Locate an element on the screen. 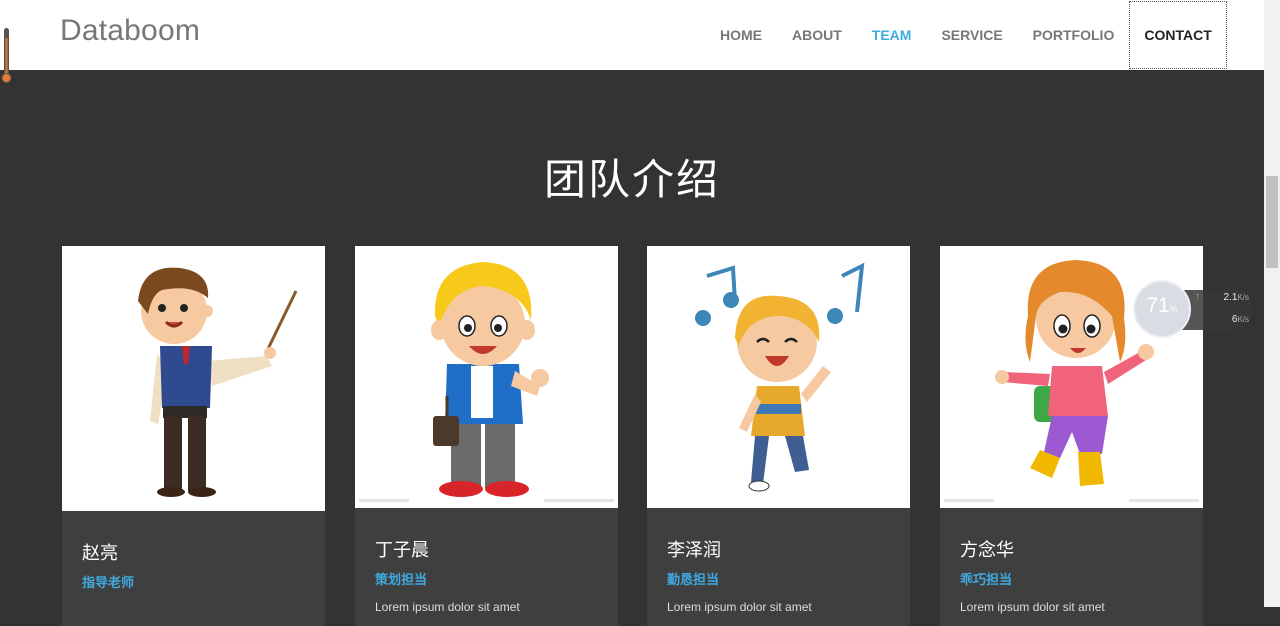 The width and height of the screenshot is (1280, 626). upload-arrow-icon: ↑ is located at coordinates (1197, 296).